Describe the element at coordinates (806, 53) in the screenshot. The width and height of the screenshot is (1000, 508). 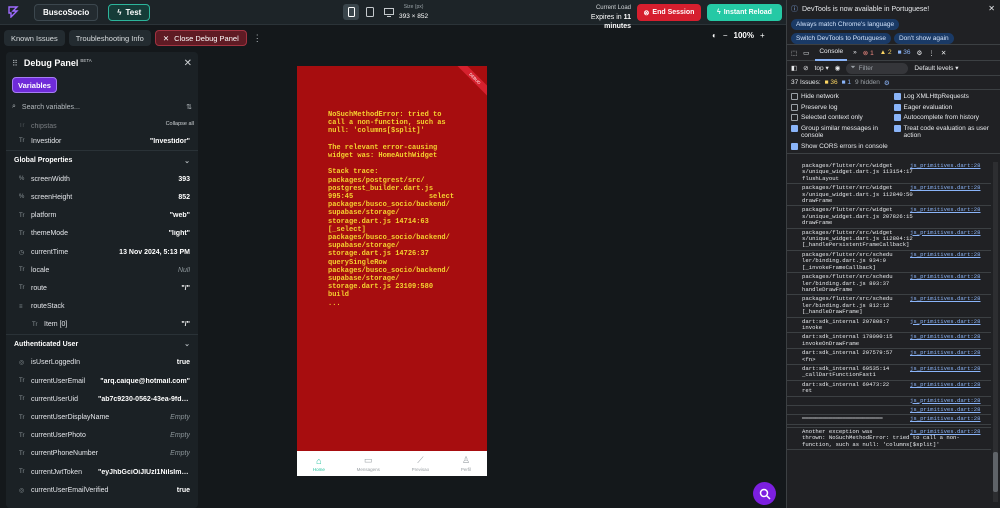
I see `device-toggle-icon: ▭` at that location.